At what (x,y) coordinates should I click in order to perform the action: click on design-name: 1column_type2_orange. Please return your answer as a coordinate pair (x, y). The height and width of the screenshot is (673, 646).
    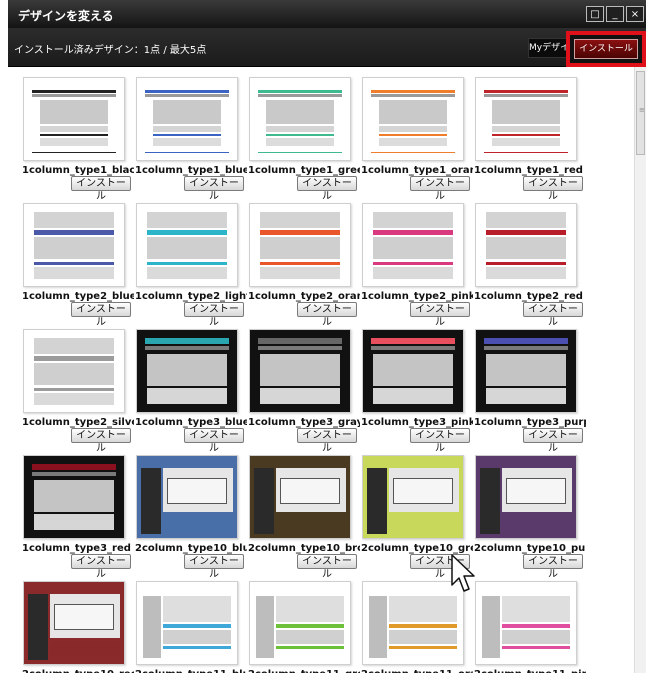
    Looking at the image, I should click on (304, 296).